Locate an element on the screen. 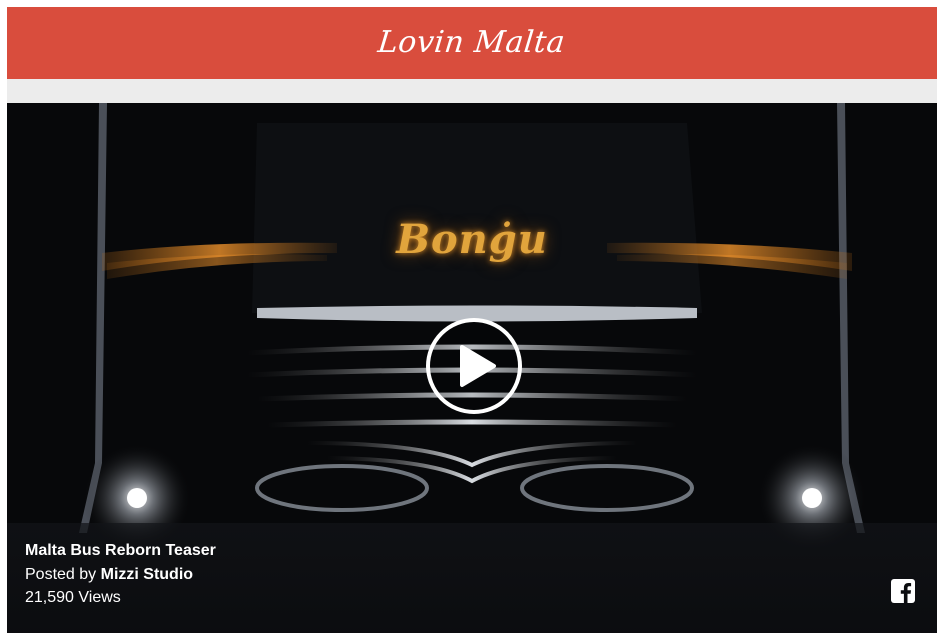  play-icon is located at coordinates (478, 366).